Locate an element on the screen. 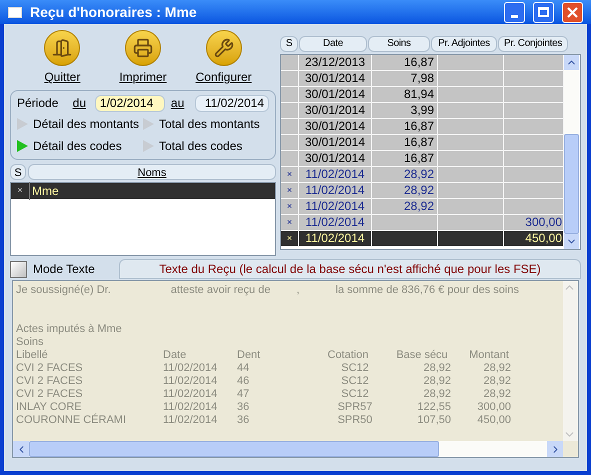 The width and height of the screenshot is (591, 475). soins-cell: 7,98 is located at coordinates (405, 79).